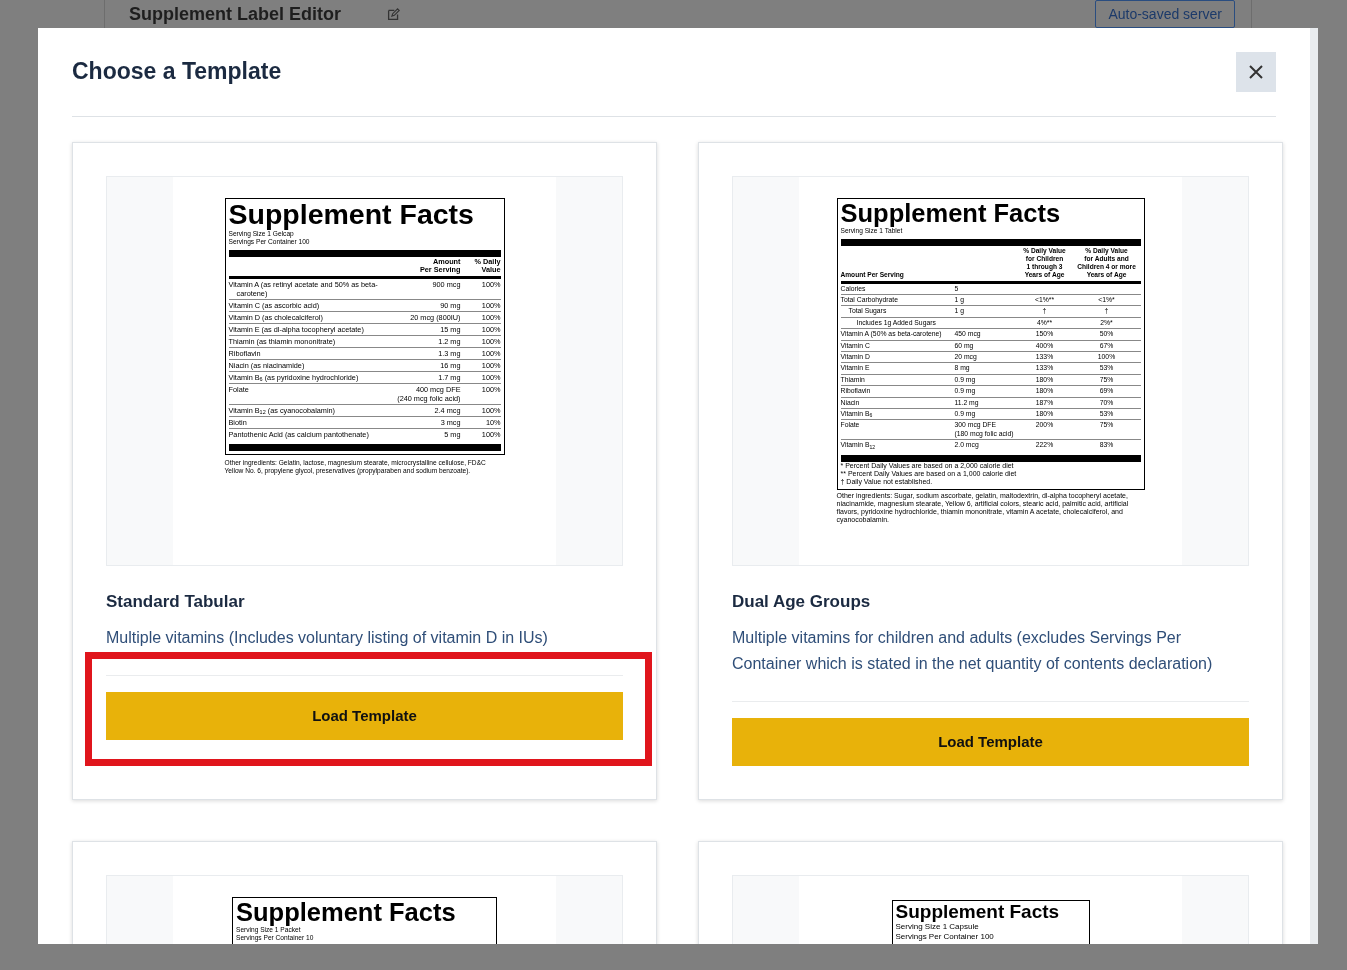  What do you see at coordinates (327, 638) in the screenshot?
I see `template-description: Multiple vitamins (Includes voluntary listing of vitamin D in IUs)` at bounding box center [327, 638].